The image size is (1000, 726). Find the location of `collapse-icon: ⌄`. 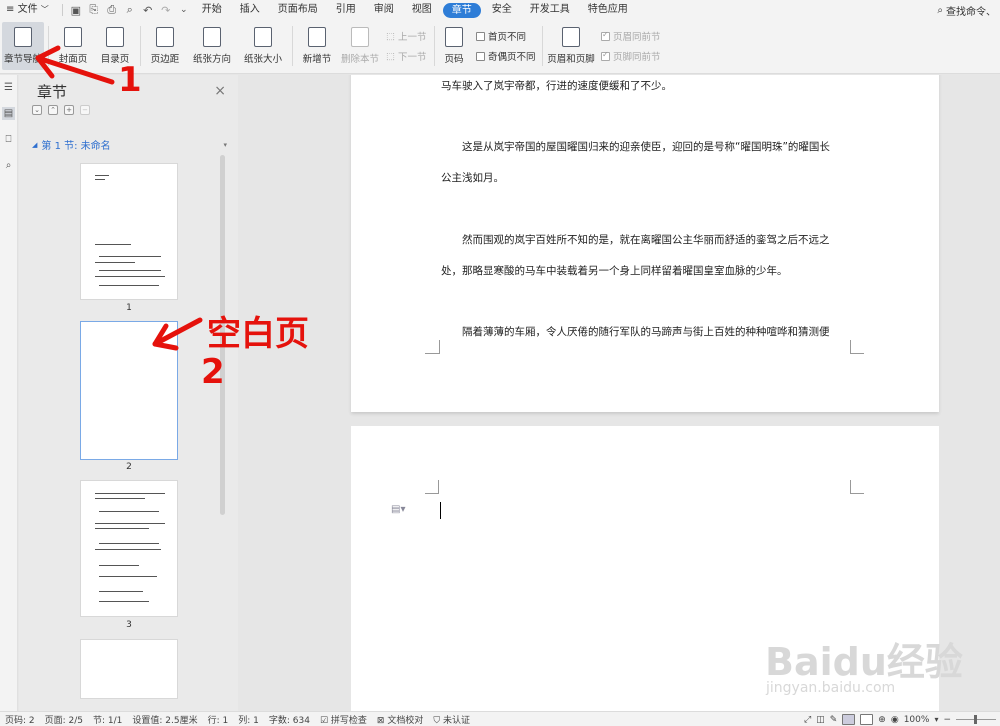

collapse-icon: ⌄ is located at coordinates (37, 110).